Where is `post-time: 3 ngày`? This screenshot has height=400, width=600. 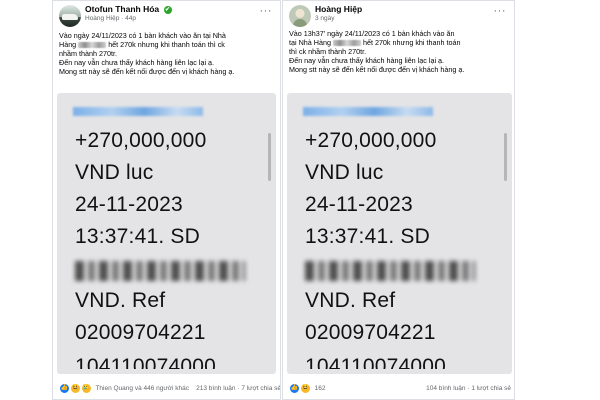
post-time: 3 ngày is located at coordinates (325, 18).